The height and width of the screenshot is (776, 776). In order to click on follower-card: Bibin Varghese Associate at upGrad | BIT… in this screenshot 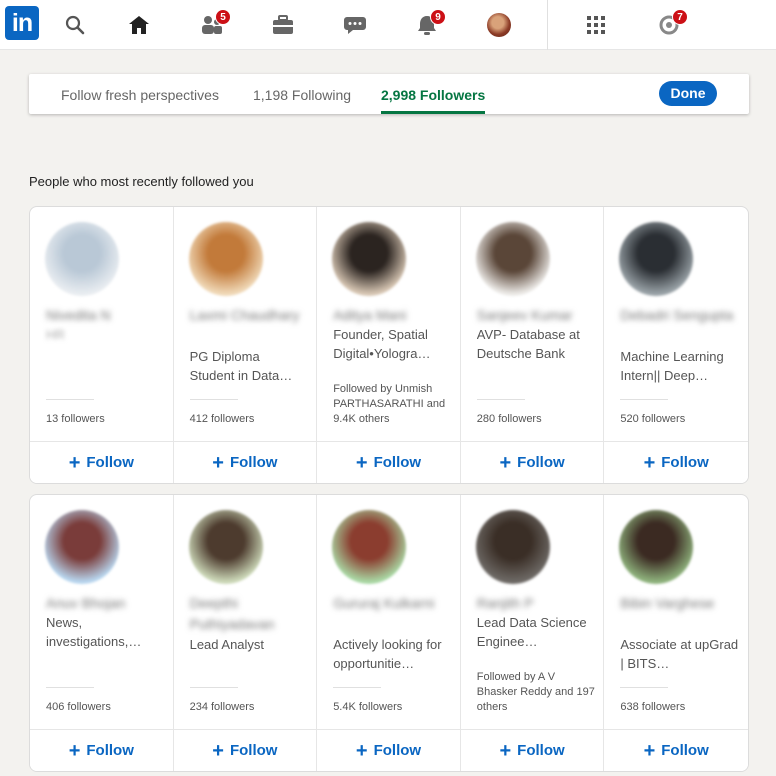, I will do `click(676, 633)`.